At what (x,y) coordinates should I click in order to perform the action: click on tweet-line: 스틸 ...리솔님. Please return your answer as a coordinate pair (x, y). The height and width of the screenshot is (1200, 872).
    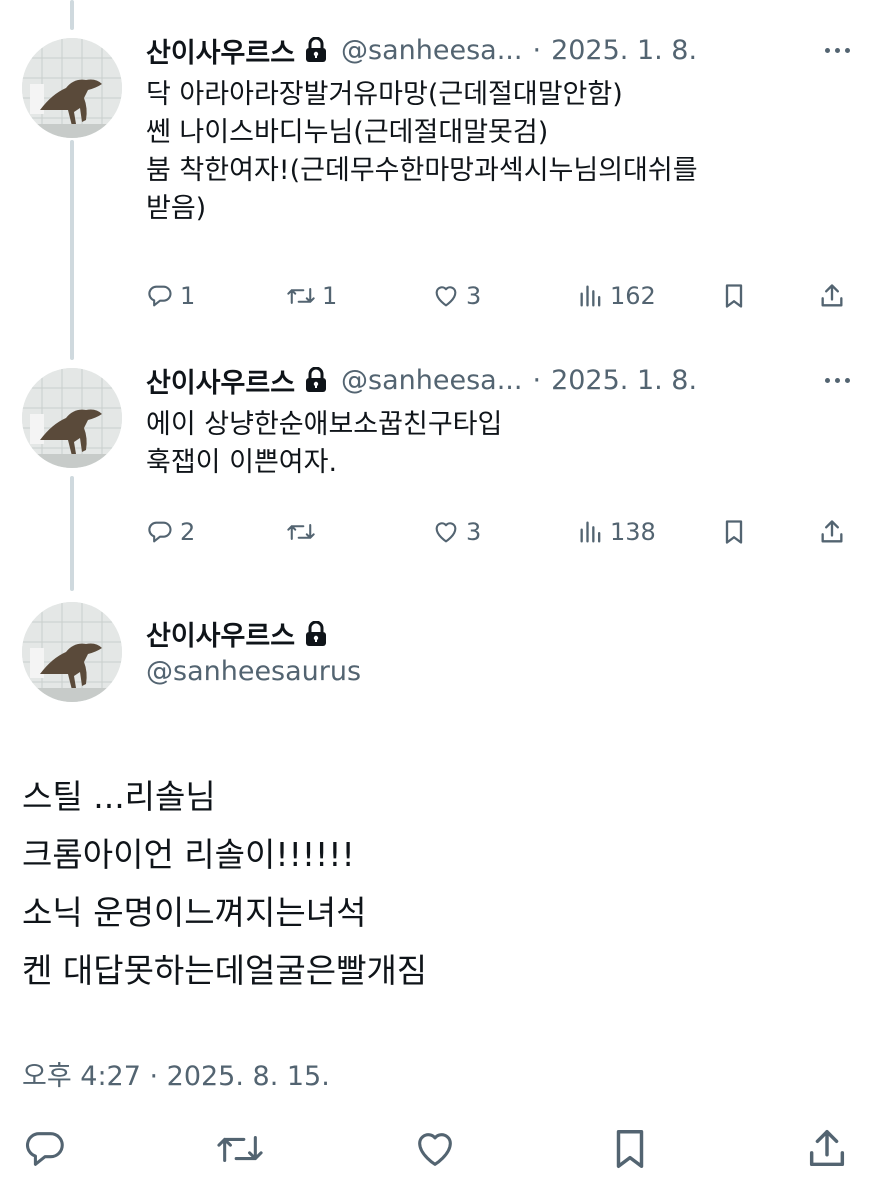
    Looking at the image, I should click on (119, 796).